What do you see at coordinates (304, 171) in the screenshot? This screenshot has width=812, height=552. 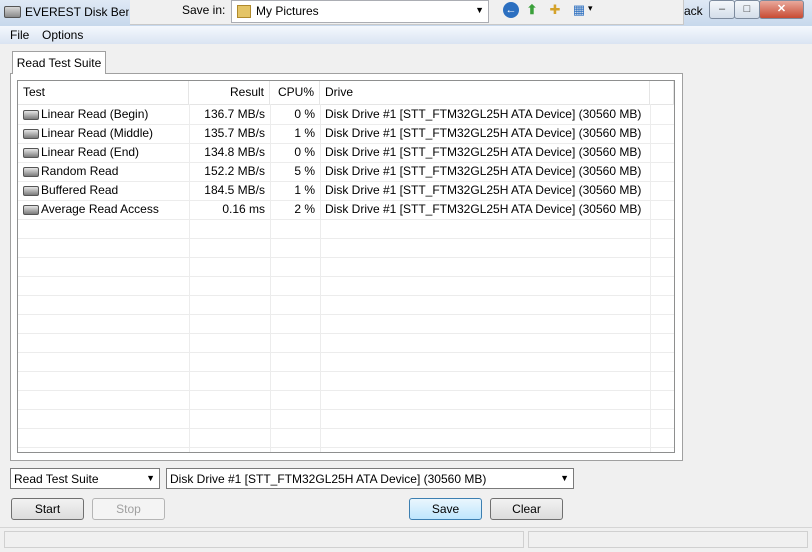 I see `cell-cpu: 5 %` at bounding box center [304, 171].